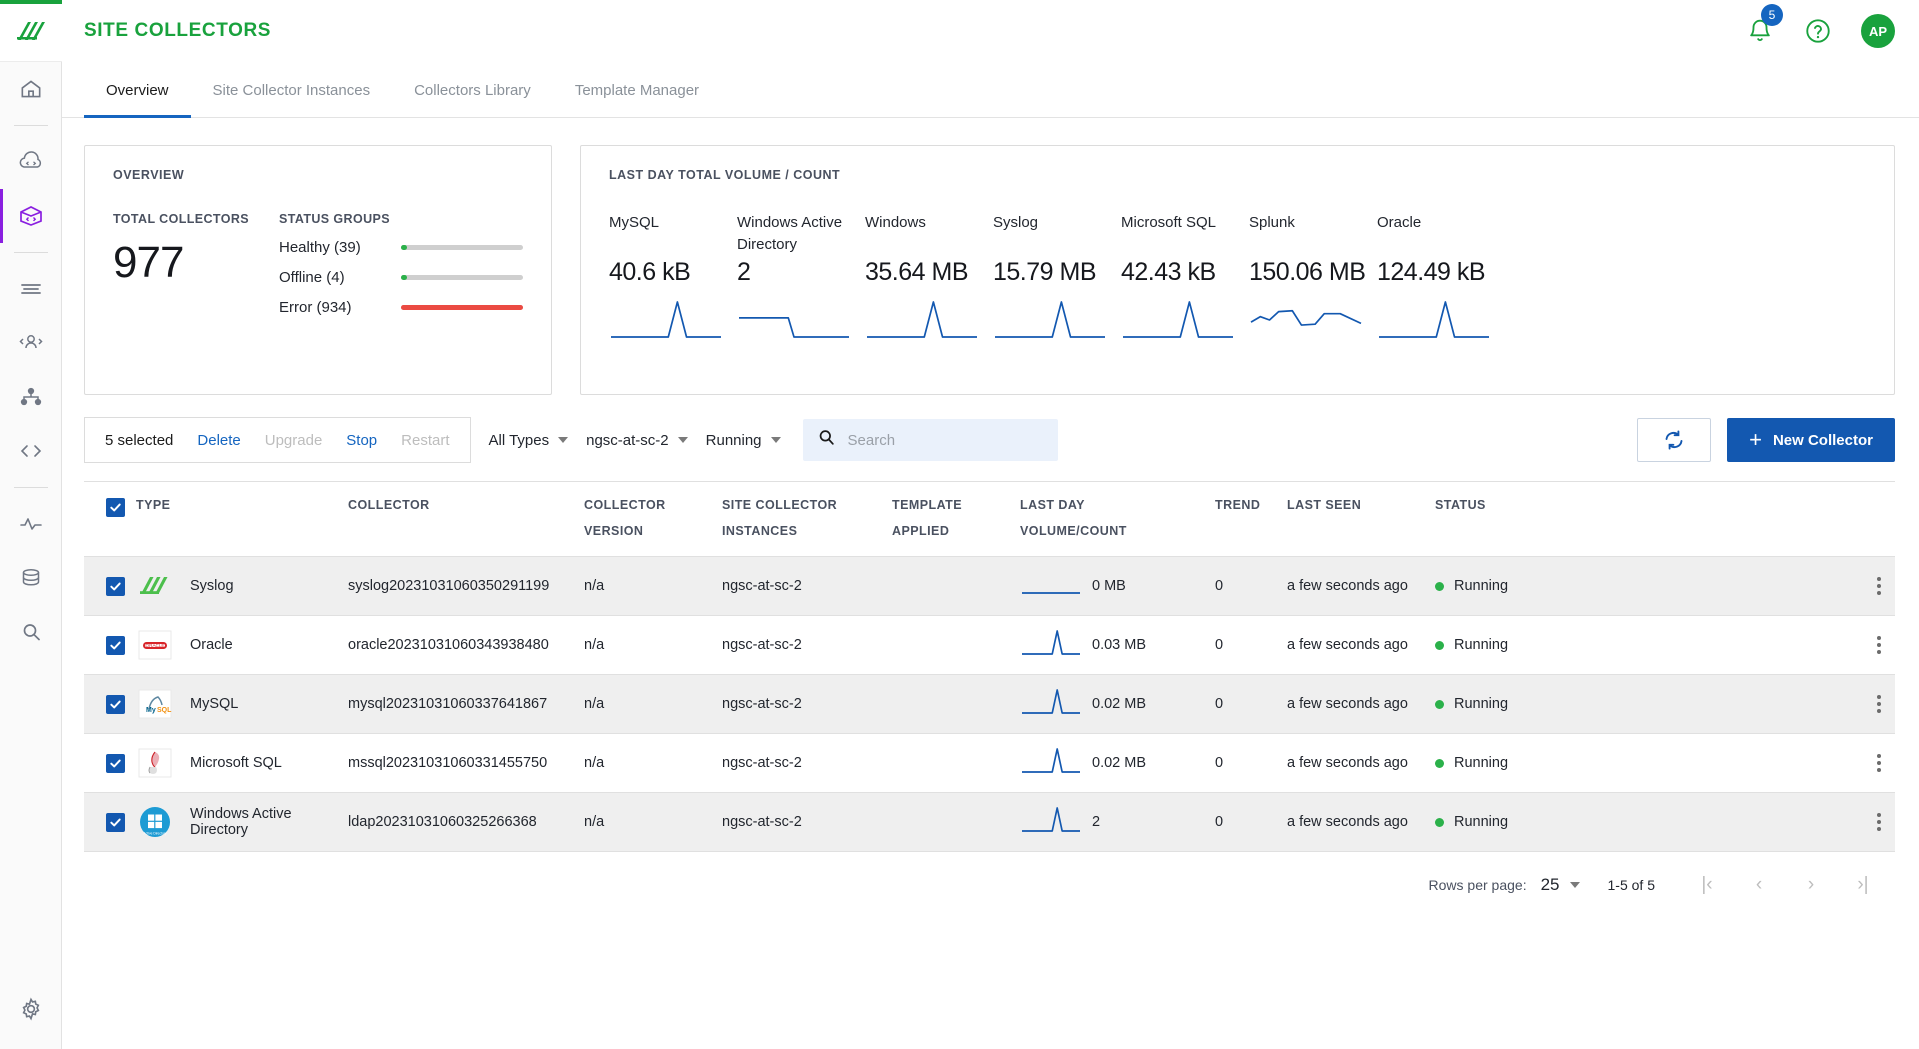 The height and width of the screenshot is (1049, 1919). What do you see at coordinates (218, 440) in the screenshot?
I see `delete-button: Delete` at bounding box center [218, 440].